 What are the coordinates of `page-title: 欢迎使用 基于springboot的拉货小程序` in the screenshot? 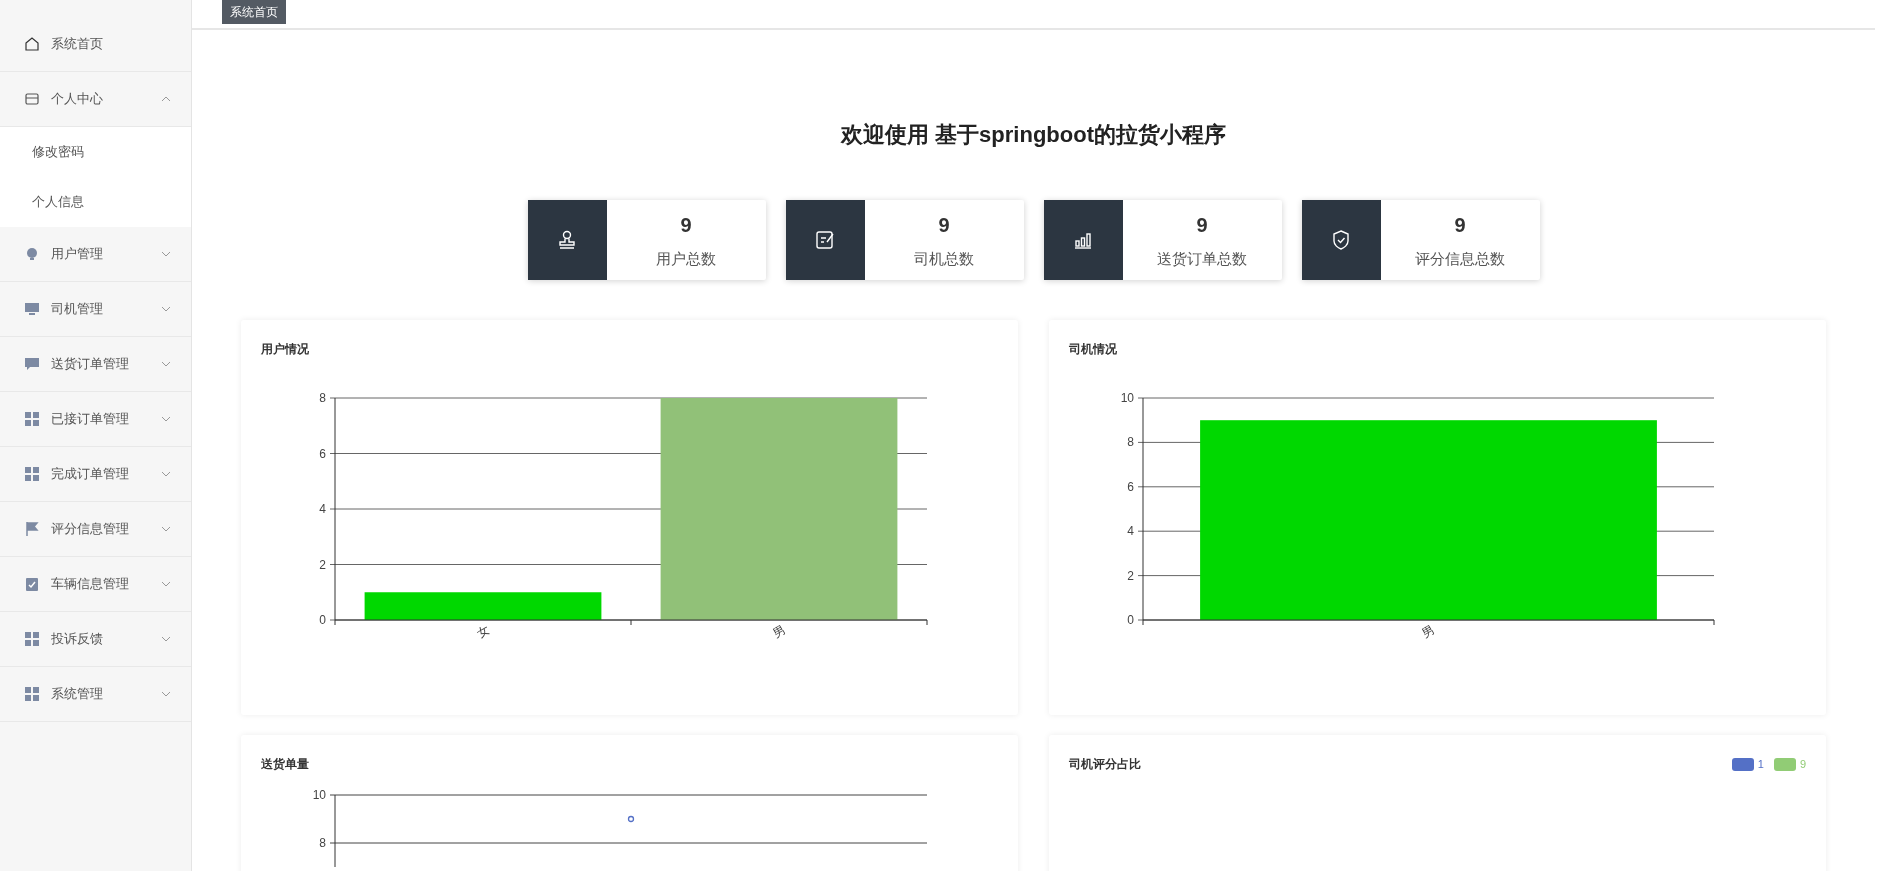 It's located at (1033, 135).